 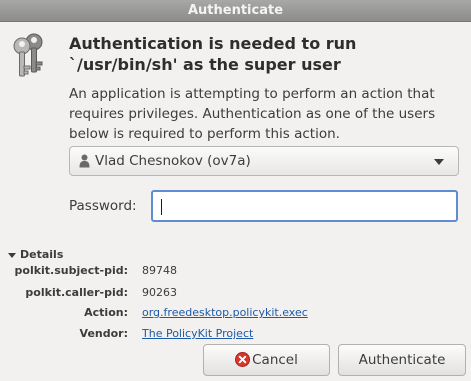 I want to click on detail-key: Vendor:, so click(x=103, y=333).